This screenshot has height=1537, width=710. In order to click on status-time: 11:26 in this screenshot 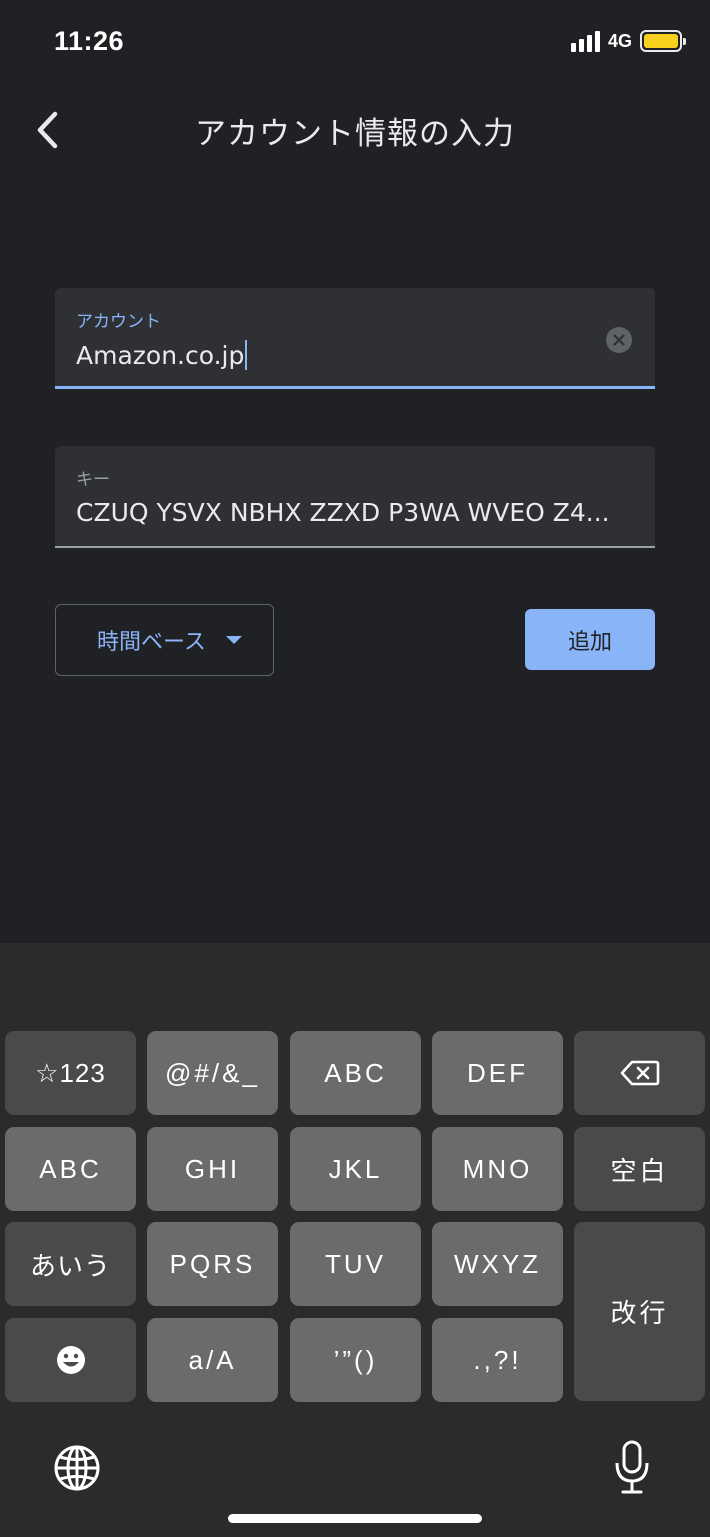, I will do `click(89, 41)`.